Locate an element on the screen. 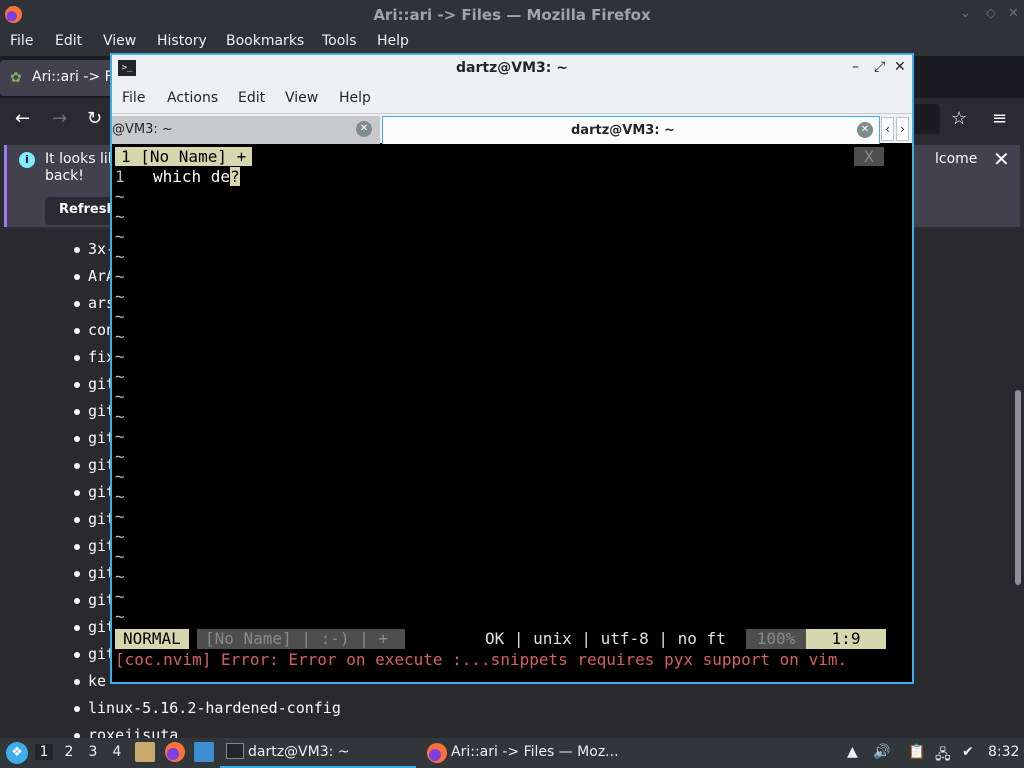 The height and width of the screenshot is (768, 1024). vim-buffer-line: which de? is located at coordinates (196, 176).